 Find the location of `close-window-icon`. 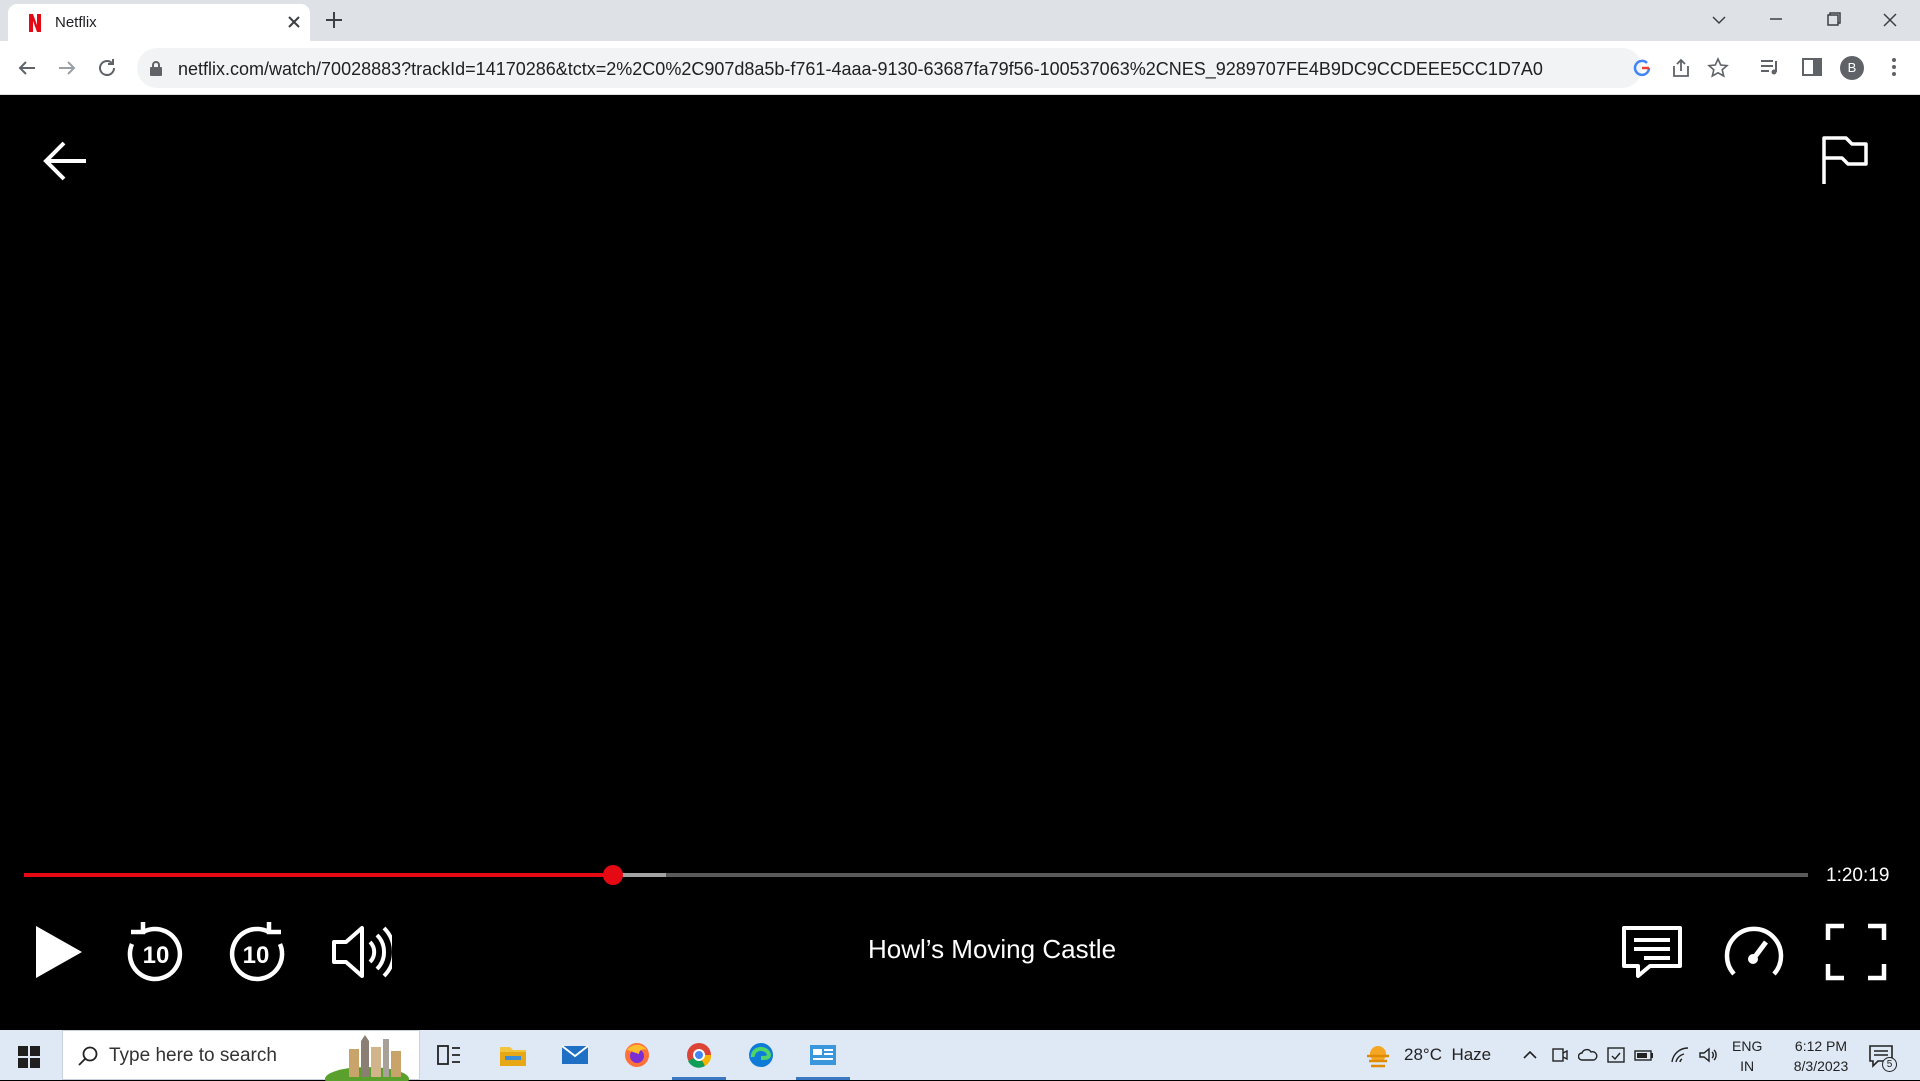

close-window-icon is located at coordinates (1890, 20).